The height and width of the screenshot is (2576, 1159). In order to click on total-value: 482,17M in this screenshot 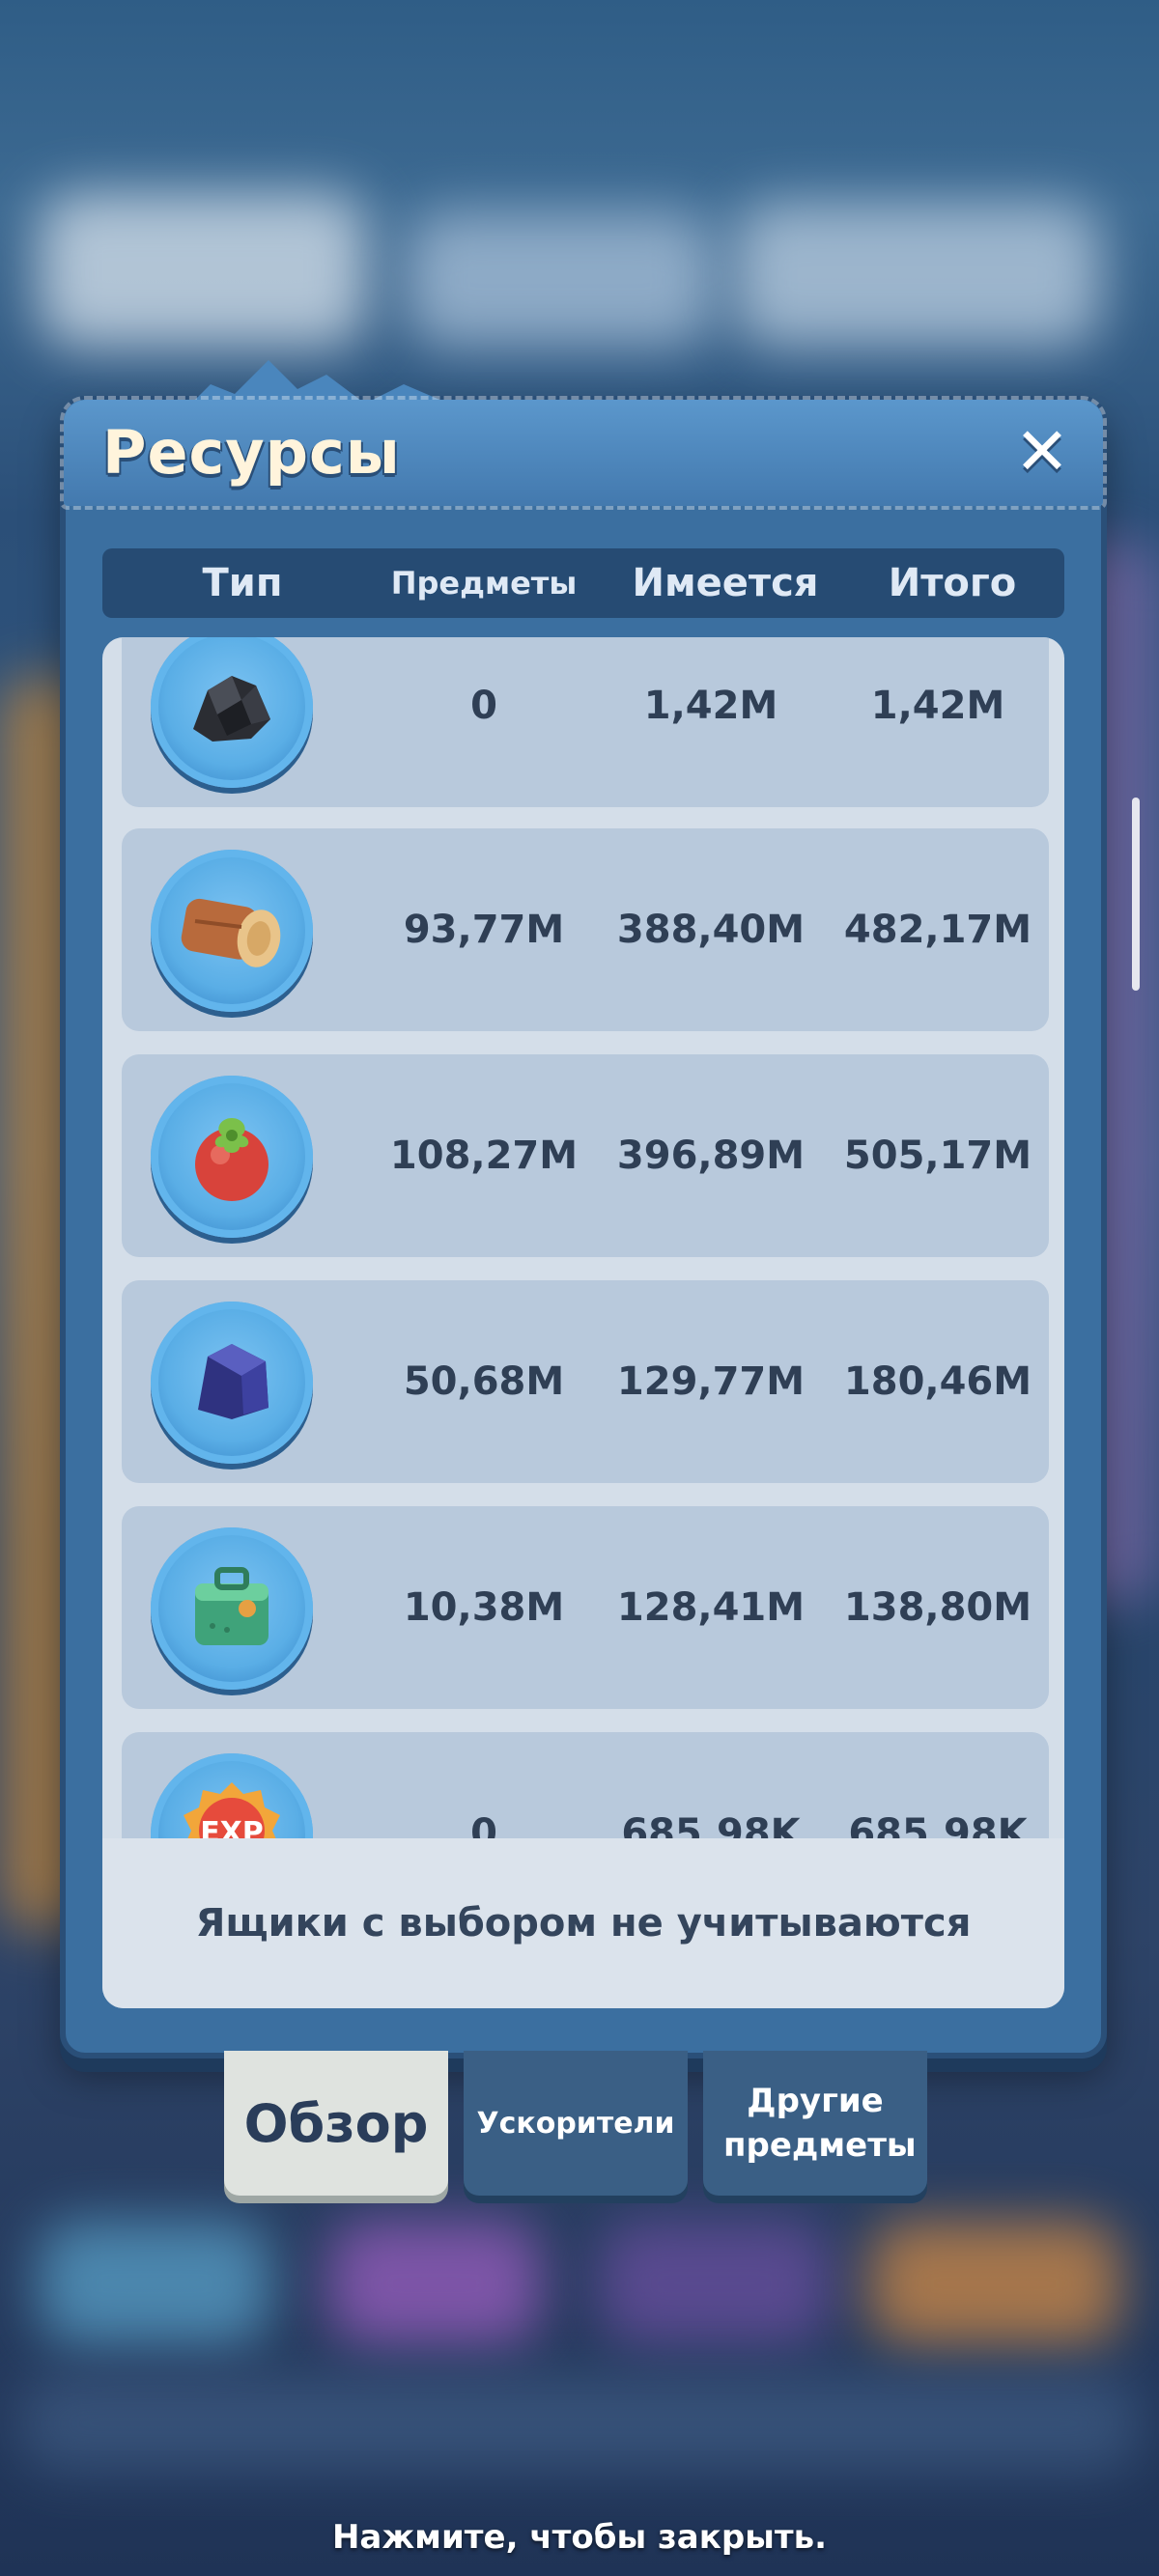, I will do `click(938, 930)`.